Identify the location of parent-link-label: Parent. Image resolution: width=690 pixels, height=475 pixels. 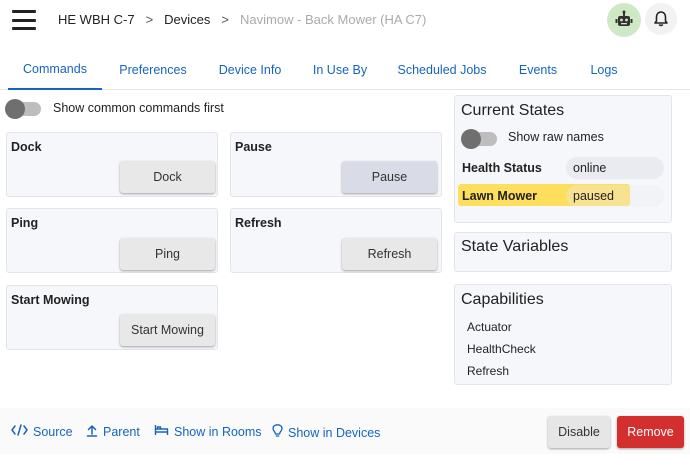
(121, 432).